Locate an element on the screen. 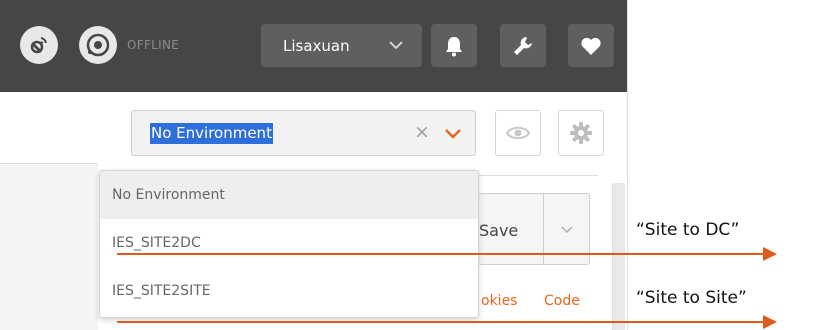 This screenshot has height=330, width=837. eye-icon is located at coordinates (518, 133).